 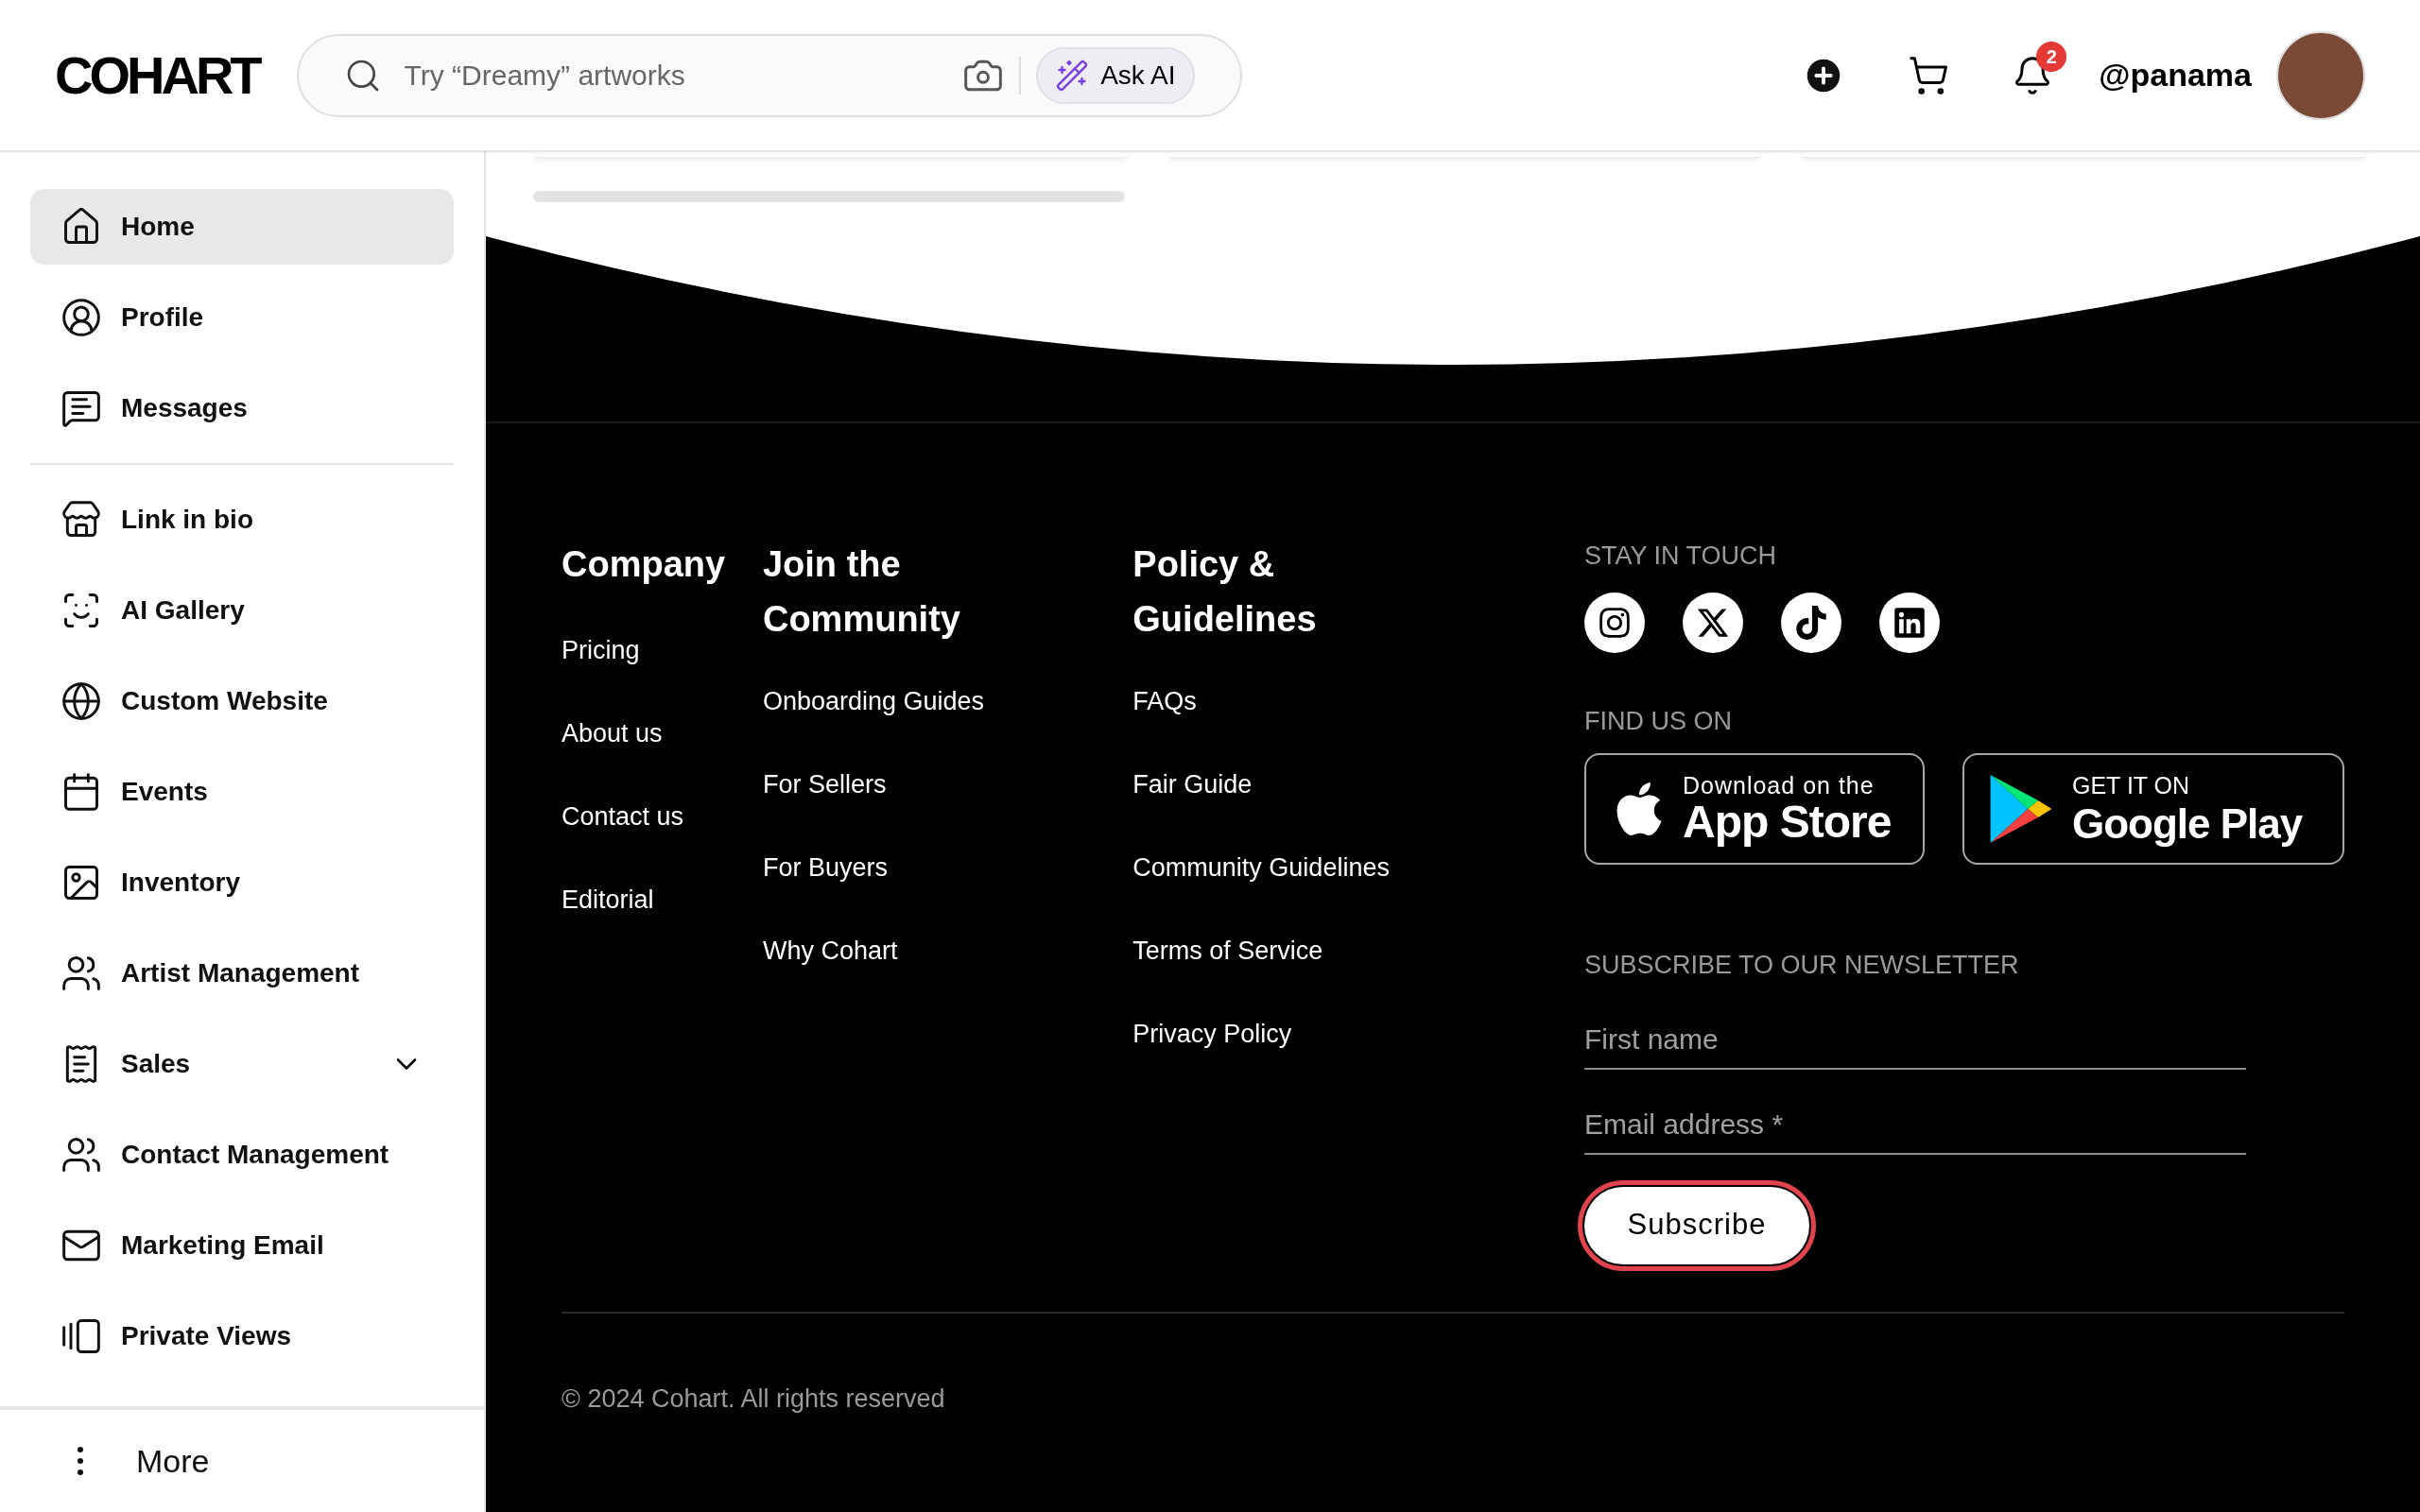 I want to click on sidebar-item: Profile, so click(x=242, y=317).